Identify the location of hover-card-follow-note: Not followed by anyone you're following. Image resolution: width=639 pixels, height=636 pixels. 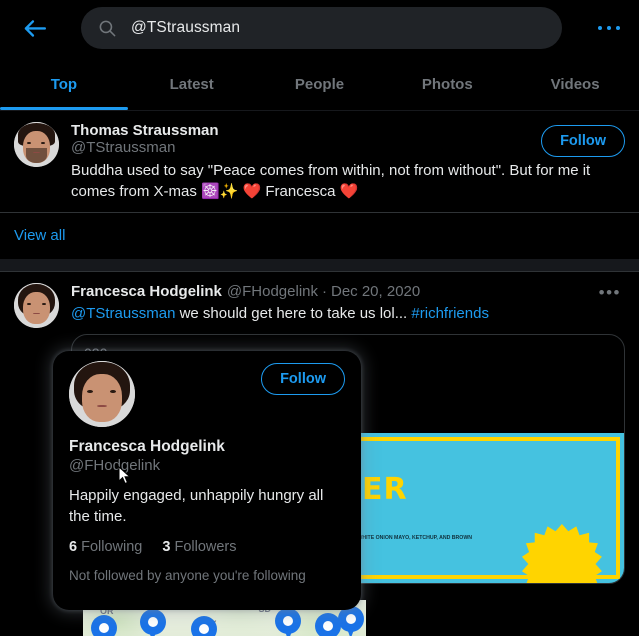
(187, 575).